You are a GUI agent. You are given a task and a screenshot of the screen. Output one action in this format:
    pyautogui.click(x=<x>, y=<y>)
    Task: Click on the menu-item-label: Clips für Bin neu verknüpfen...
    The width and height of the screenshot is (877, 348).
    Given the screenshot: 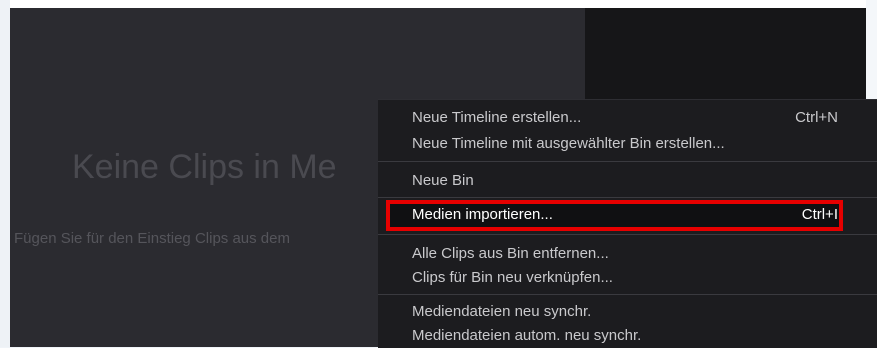 What is the action you would take?
    pyautogui.click(x=512, y=277)
    